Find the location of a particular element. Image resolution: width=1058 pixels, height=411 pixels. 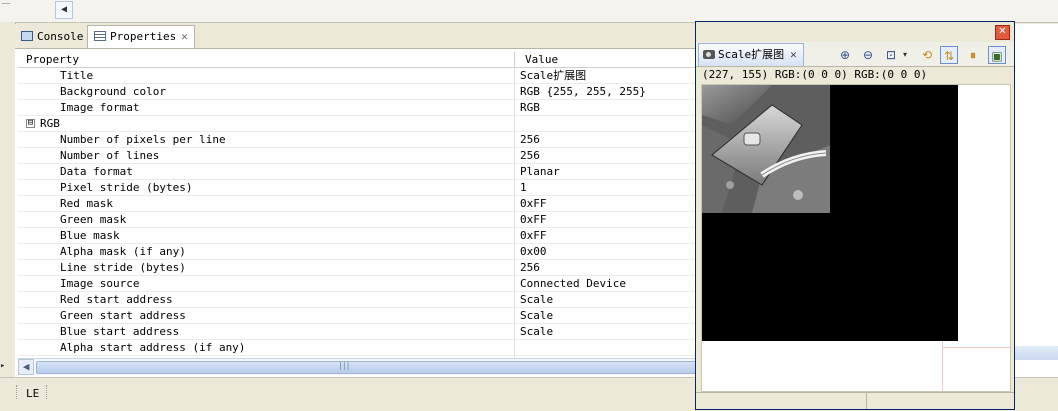

zoom-out-icon: ⊖ is located at coordinates (868, 55).